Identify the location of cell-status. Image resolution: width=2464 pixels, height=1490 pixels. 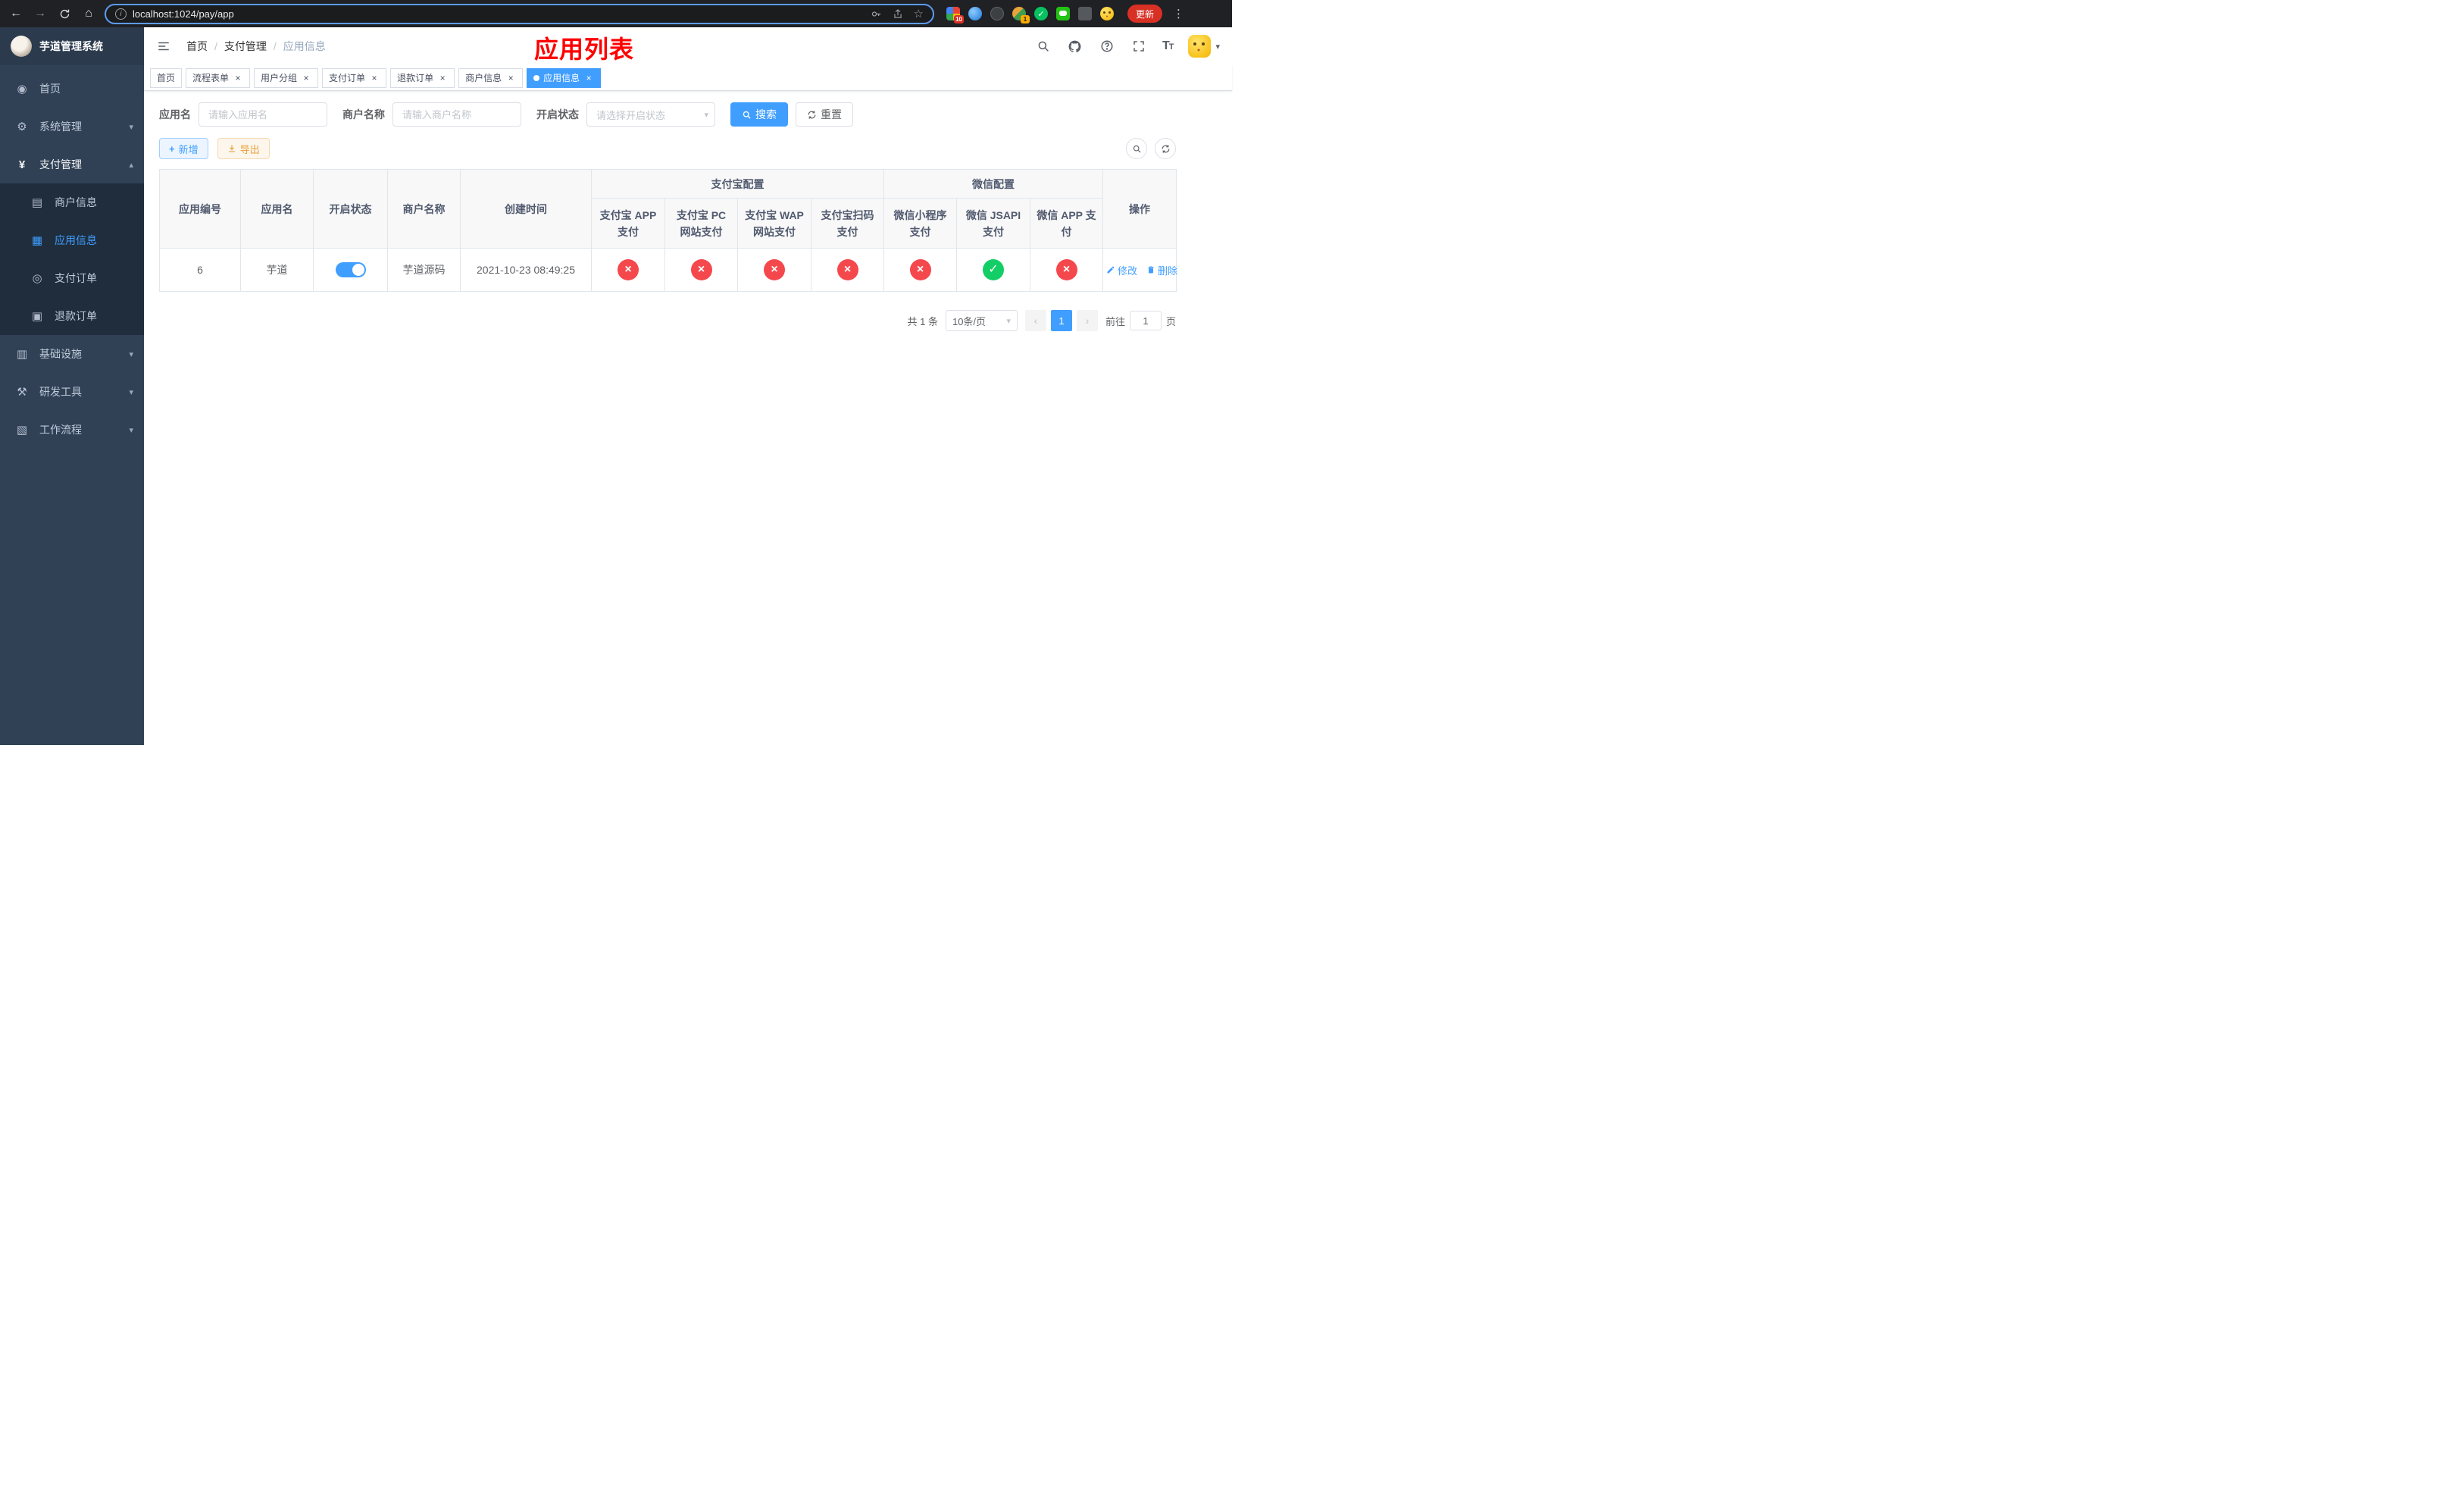
(350, 270).